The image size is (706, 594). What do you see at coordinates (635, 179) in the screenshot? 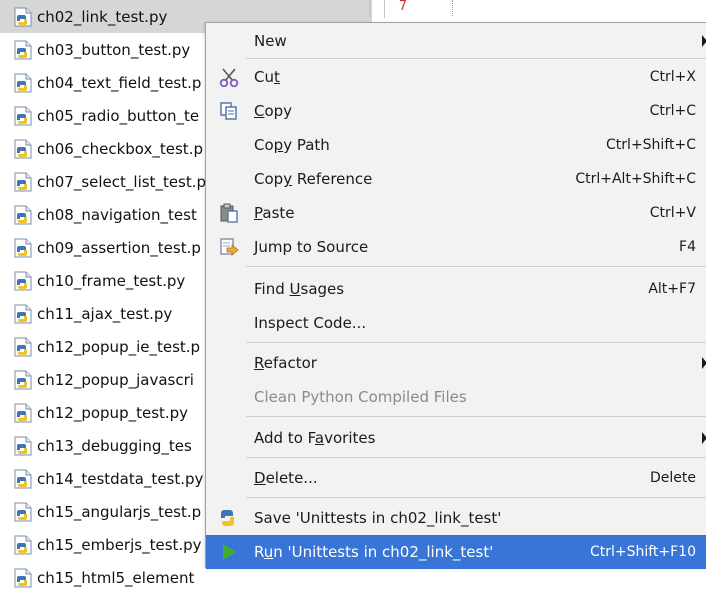
I see `menu-item-shortcut: Ctrl+Alt+Shift+C` at bounding box center [635, 179].